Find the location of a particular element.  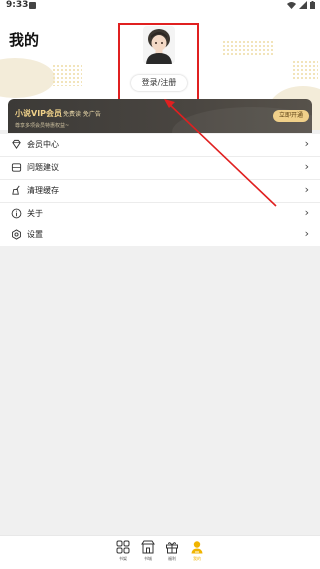

wifi-icon is located at coordinates (291, 5).